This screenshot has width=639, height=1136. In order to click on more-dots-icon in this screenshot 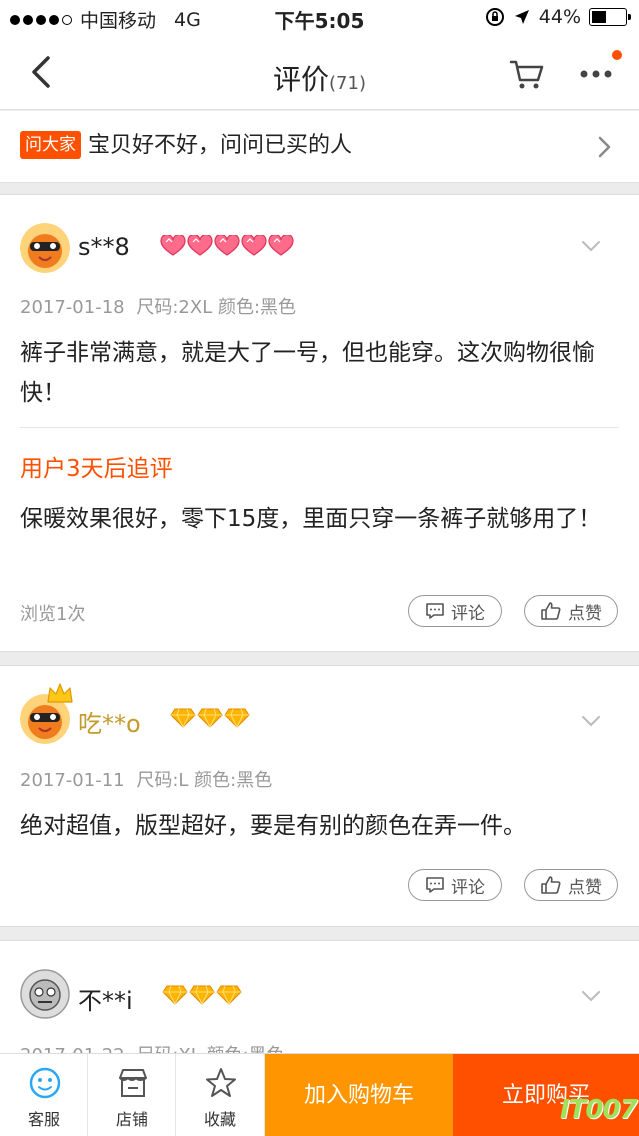, I will do `click(596, 74)`.